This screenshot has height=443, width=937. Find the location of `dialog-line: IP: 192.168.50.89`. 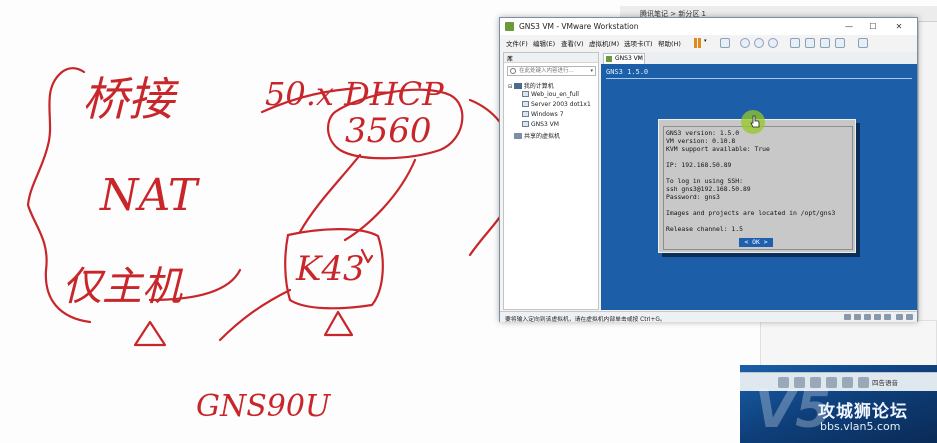

dialog-line: IP: 192.168.50.89 is located at coordinates (699, 165).